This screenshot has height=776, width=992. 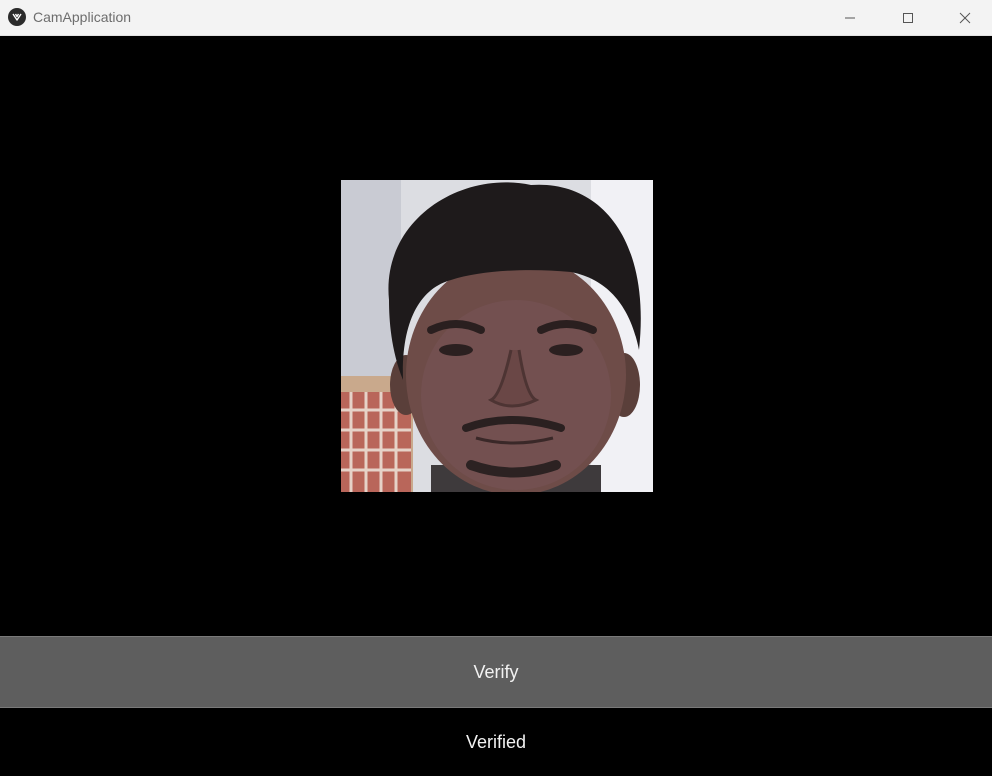 What do you see at coordinates (82, 17) in the screenshot?
I see `window-title: CamApplication` at bounding box center [82, 17].